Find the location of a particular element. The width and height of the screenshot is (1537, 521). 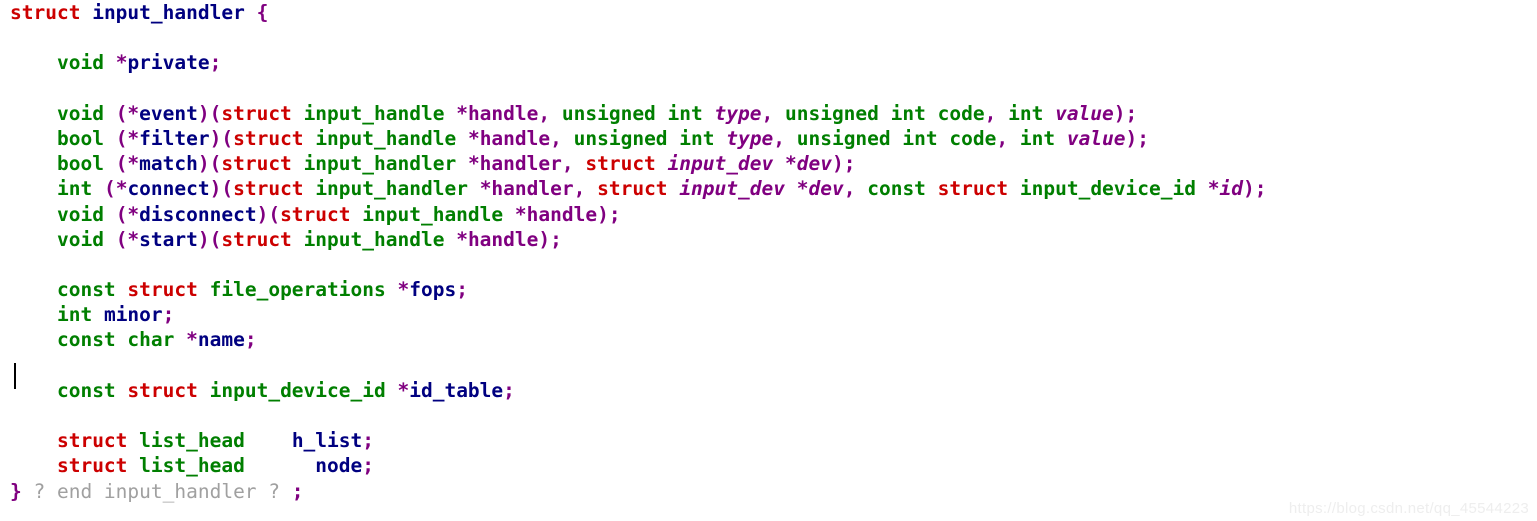

code-token-punct: *handler, is located at coordinates (520, 164).